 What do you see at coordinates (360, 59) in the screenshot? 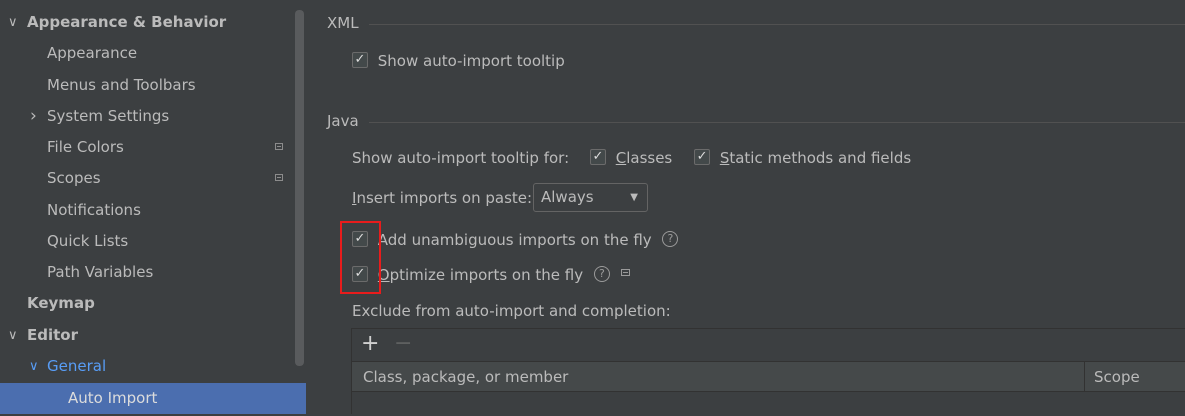
I see `xml-show-tooltip-checkbox: ✓` at bounding box center [360, 59].